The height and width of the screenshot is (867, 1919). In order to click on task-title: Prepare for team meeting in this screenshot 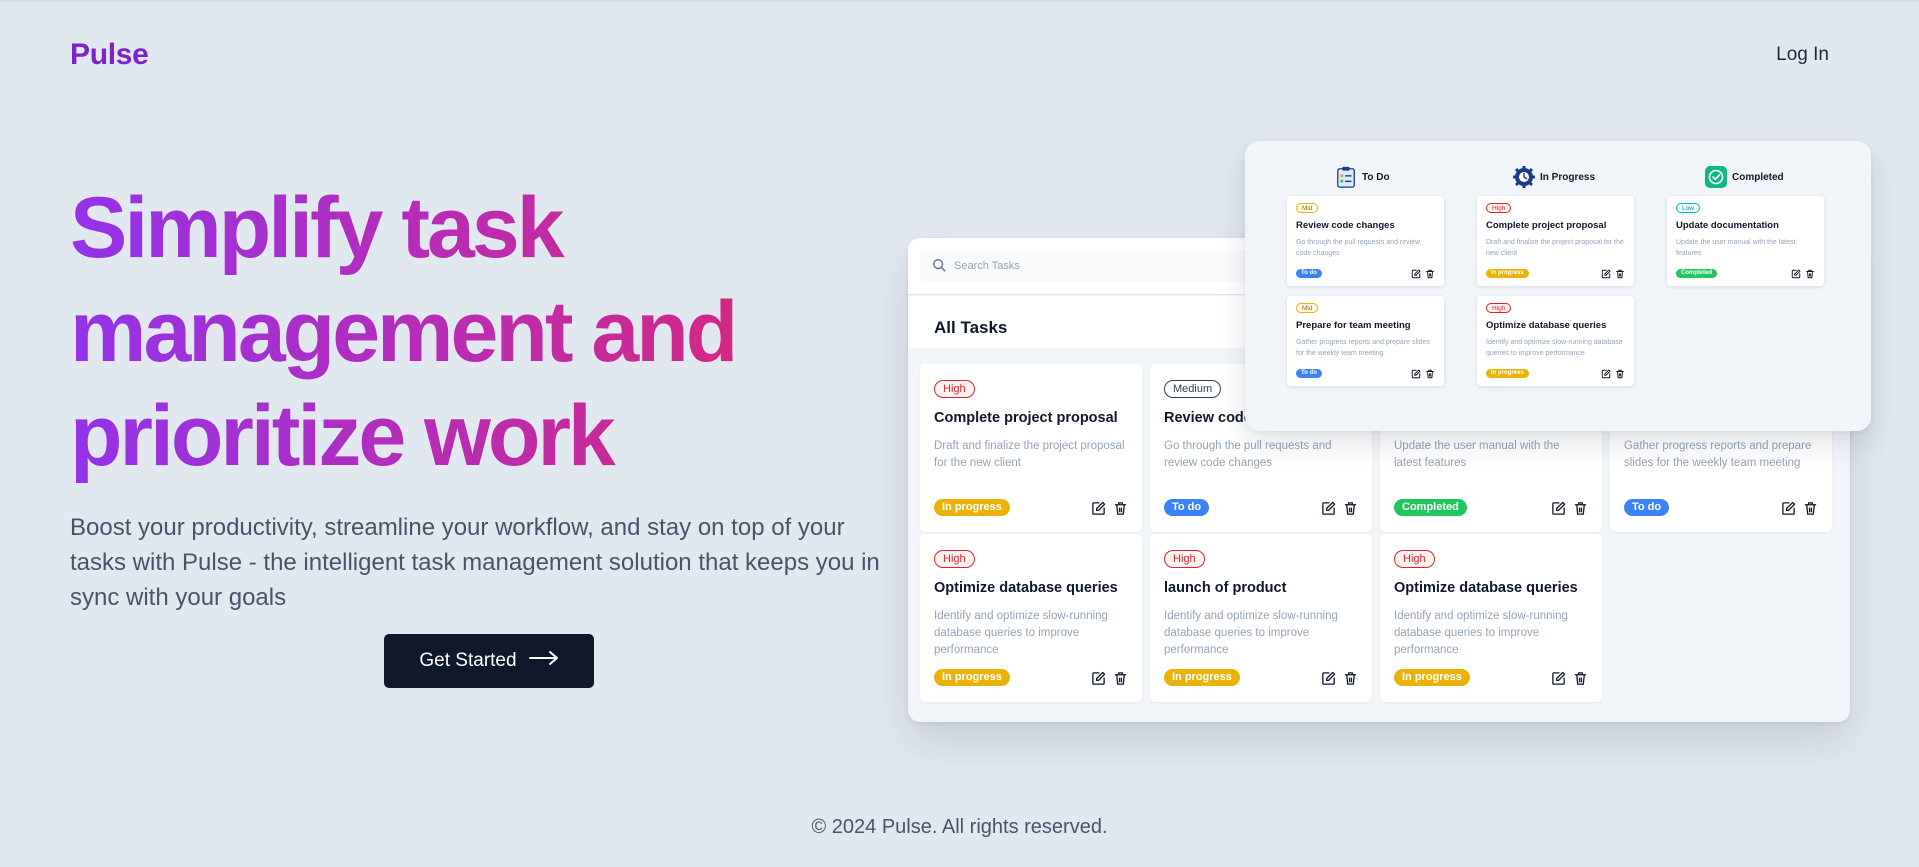, I will do `click(1353, 325)`.